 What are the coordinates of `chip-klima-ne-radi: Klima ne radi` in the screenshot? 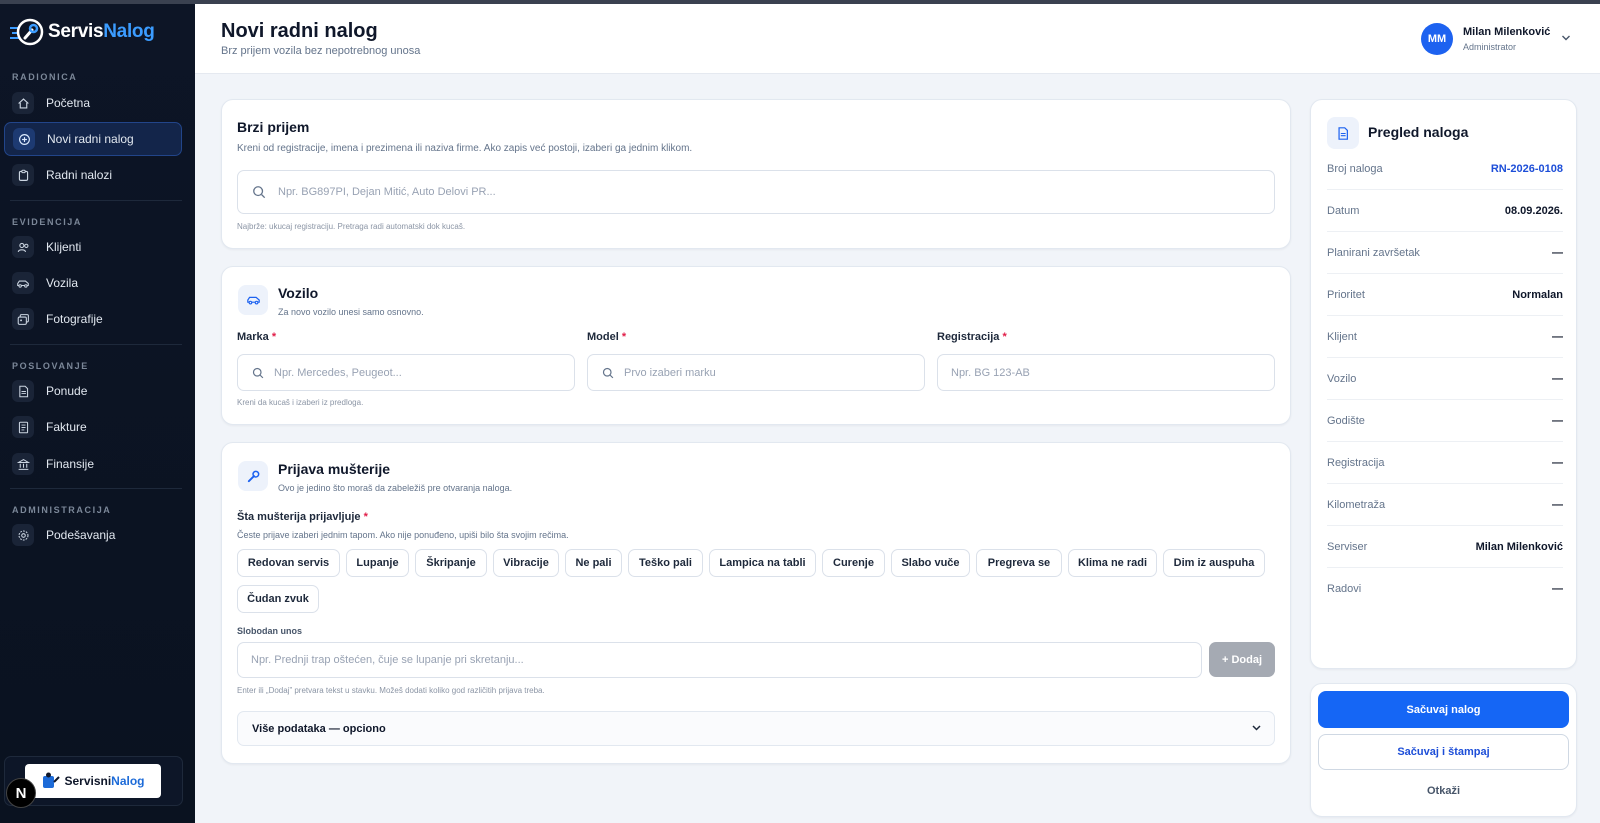 It's located at (1112, 563).